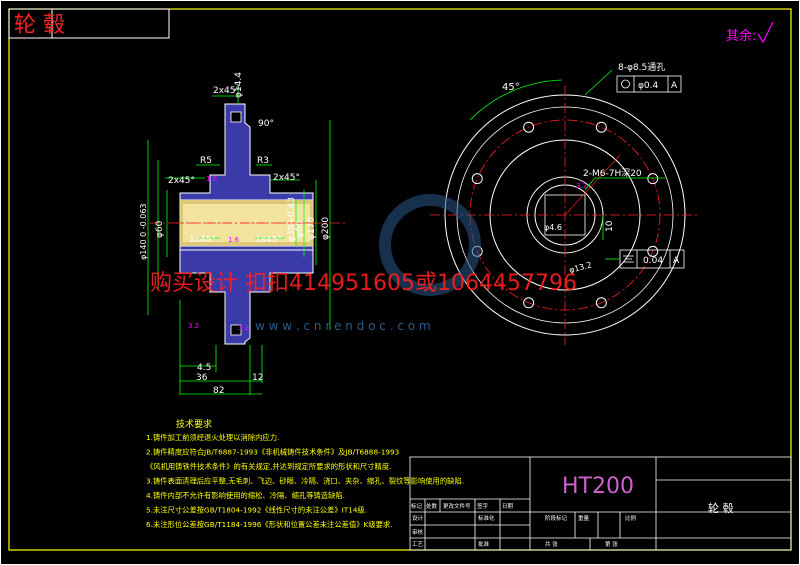 This screenshot has width=800, height=565. What do you see at coordinates (556, 518) in the screenshot?
I see `tb-stage: 阶段标记` at bounding box center [556, 518].